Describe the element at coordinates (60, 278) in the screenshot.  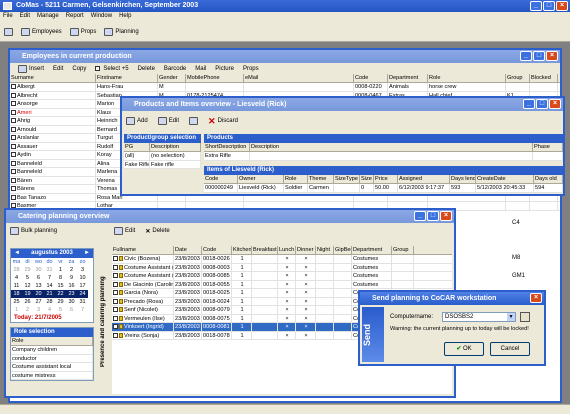
I see `calendar-day: 8` at that location.